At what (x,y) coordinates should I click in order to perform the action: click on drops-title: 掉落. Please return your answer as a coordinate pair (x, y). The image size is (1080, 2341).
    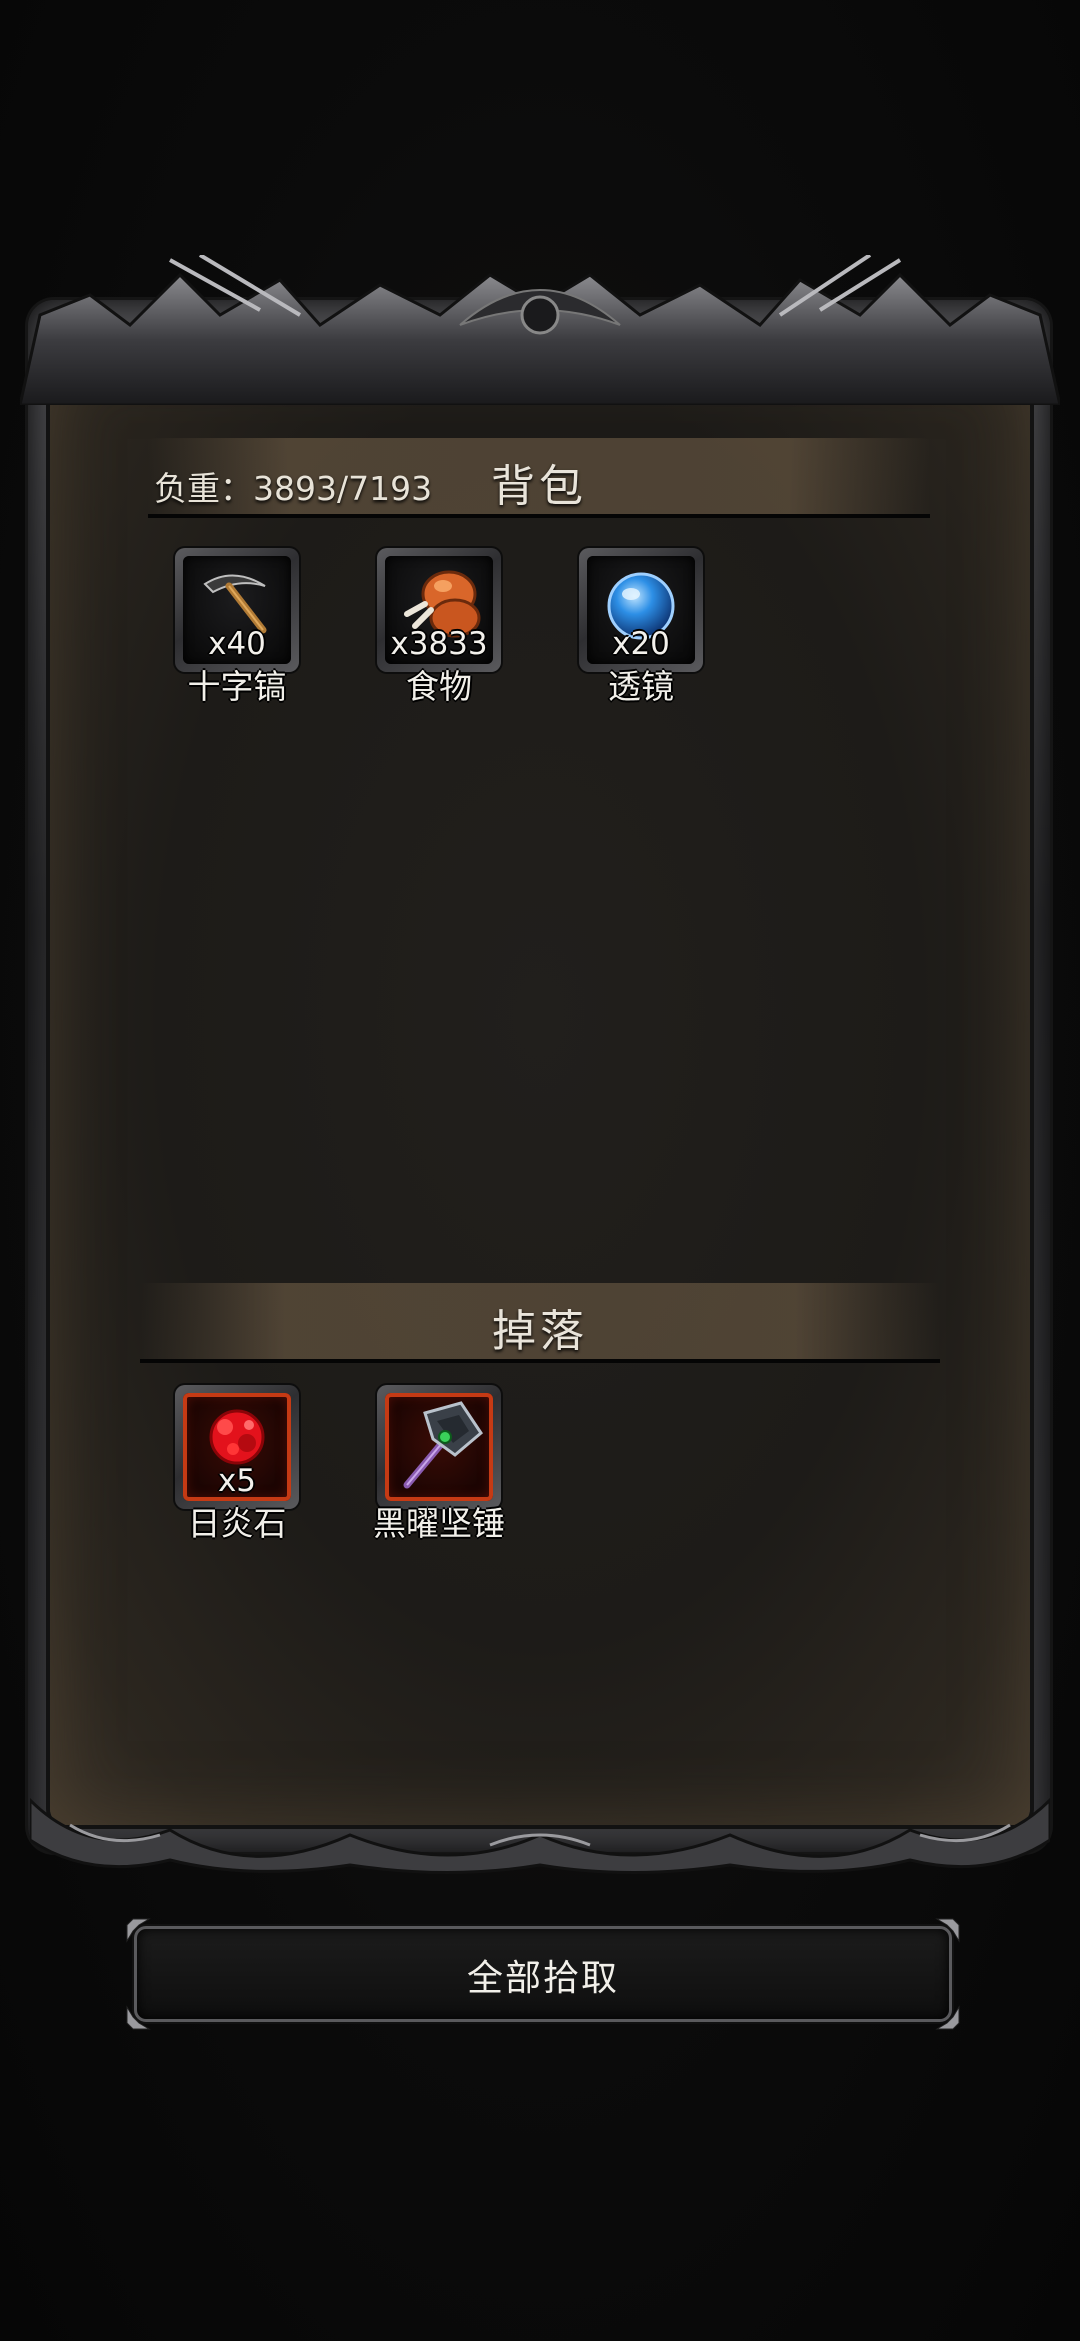
    Looking at the image, I should click on (540, 1331).